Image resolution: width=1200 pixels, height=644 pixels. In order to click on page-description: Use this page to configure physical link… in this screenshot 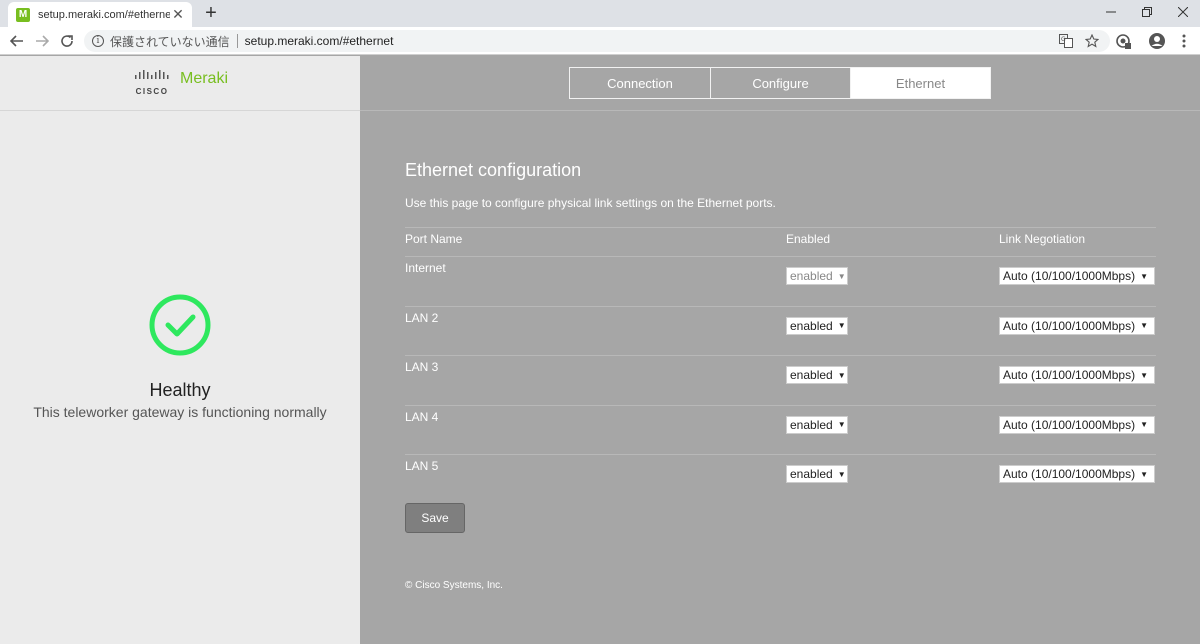, I will do `click(590, 203)`.